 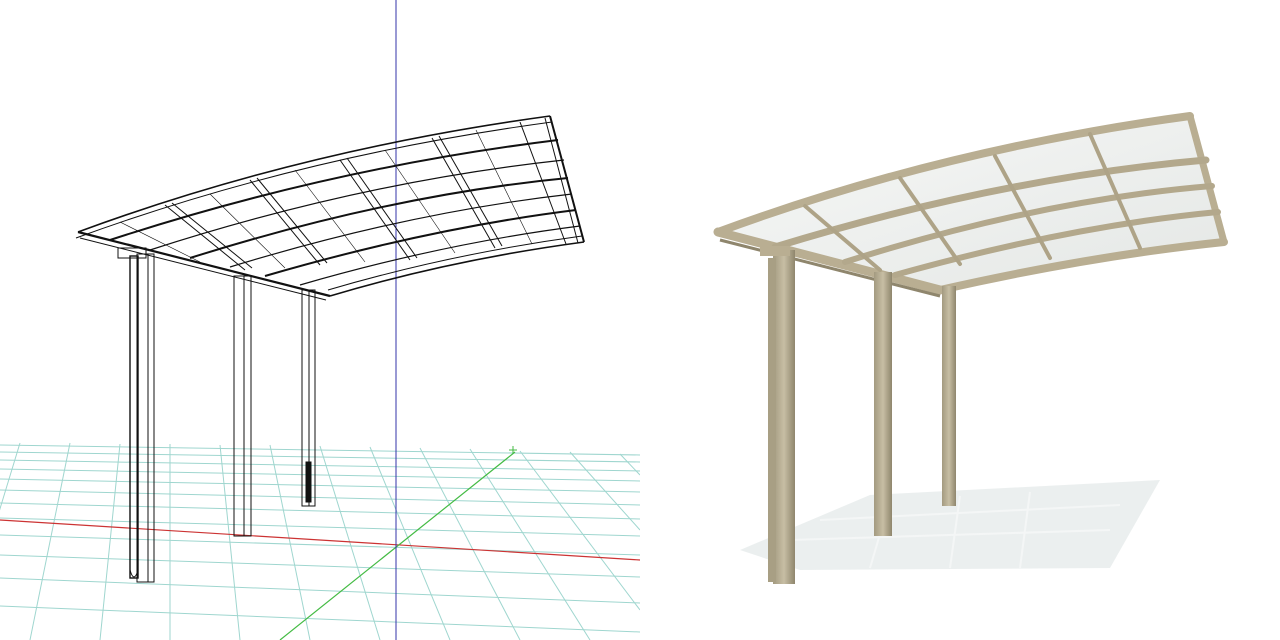 I want to click on roof-wireframe, so click(x=330, y=208).